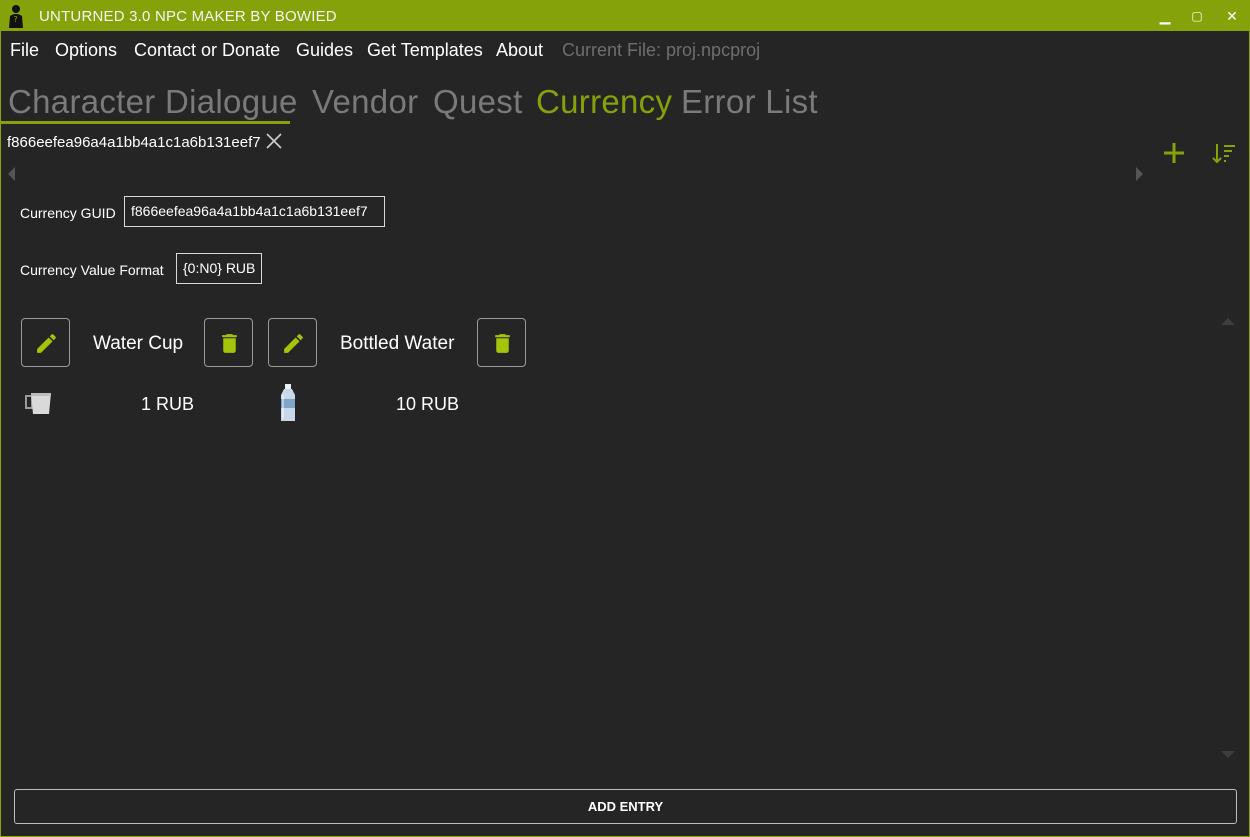 This screenshot has height=837, width=1250. Describe the element at coordinates (604, 102) in the screenshot. I see `tab-currency: Currency` at that location.